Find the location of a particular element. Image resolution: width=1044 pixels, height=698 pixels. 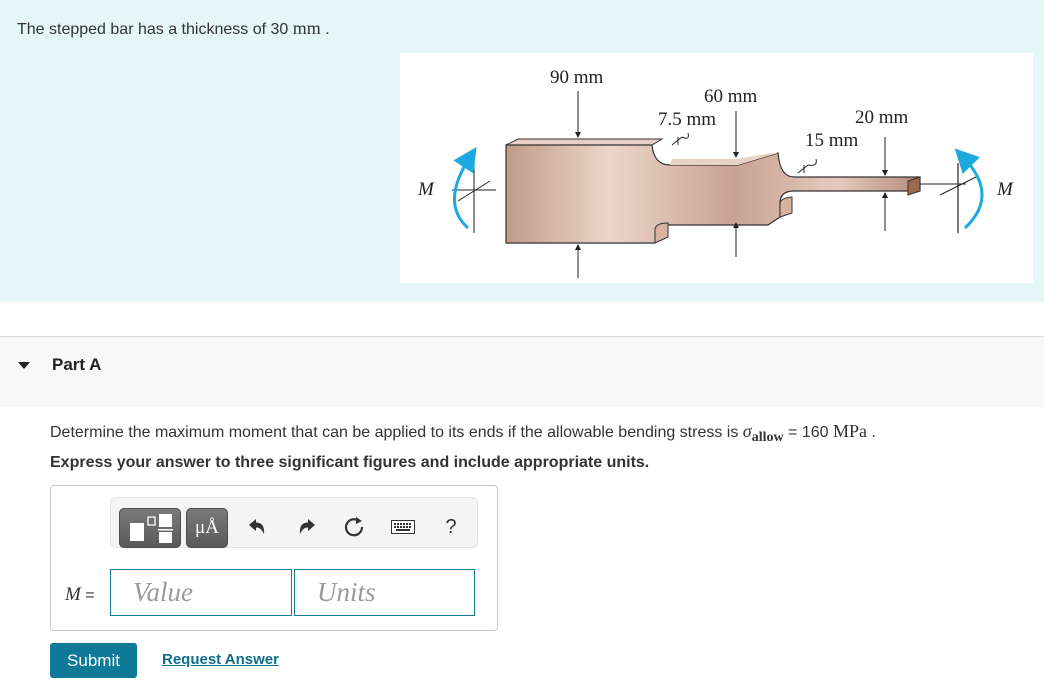

redo-icon is located at coordinates (307, 526).